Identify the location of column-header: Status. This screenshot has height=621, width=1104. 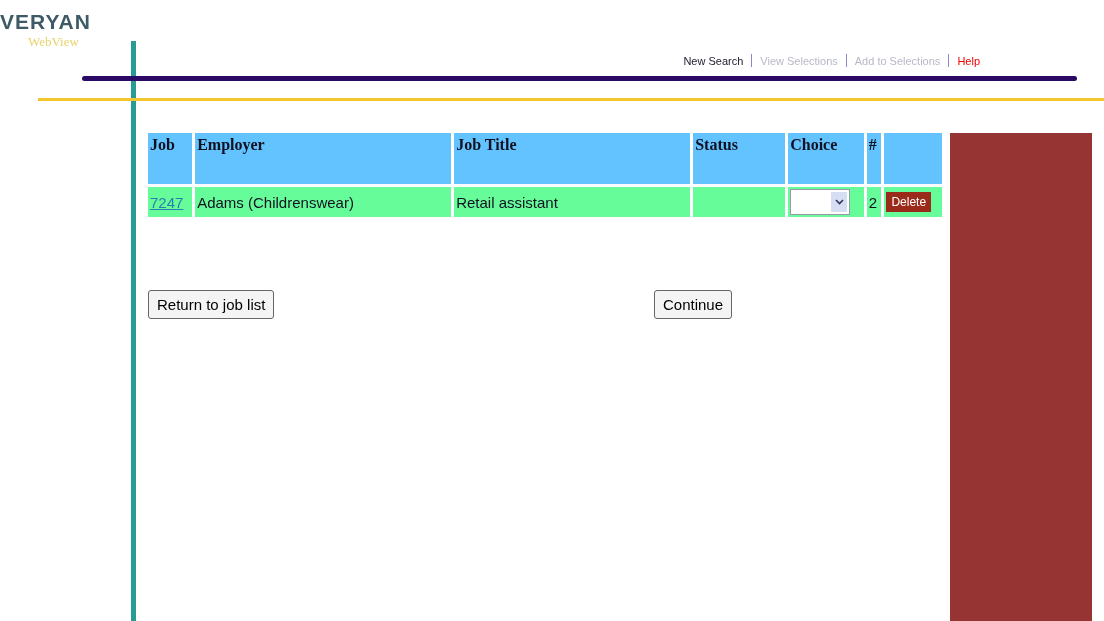
(739, 158).